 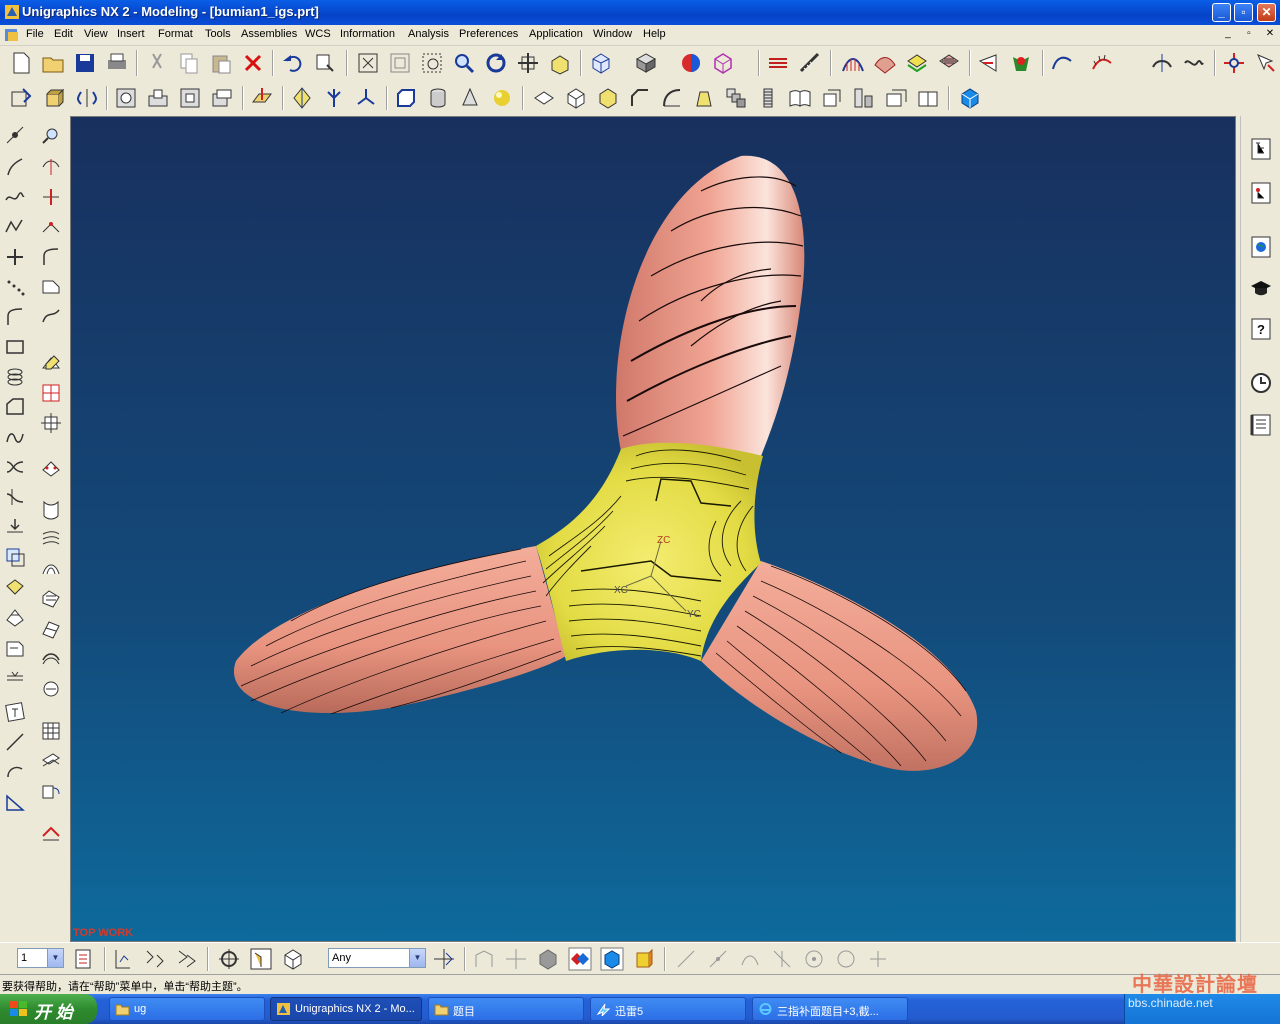 I want to click on taskbar-item-xunlei: 迅雷5, so click(x=668, y=1009).